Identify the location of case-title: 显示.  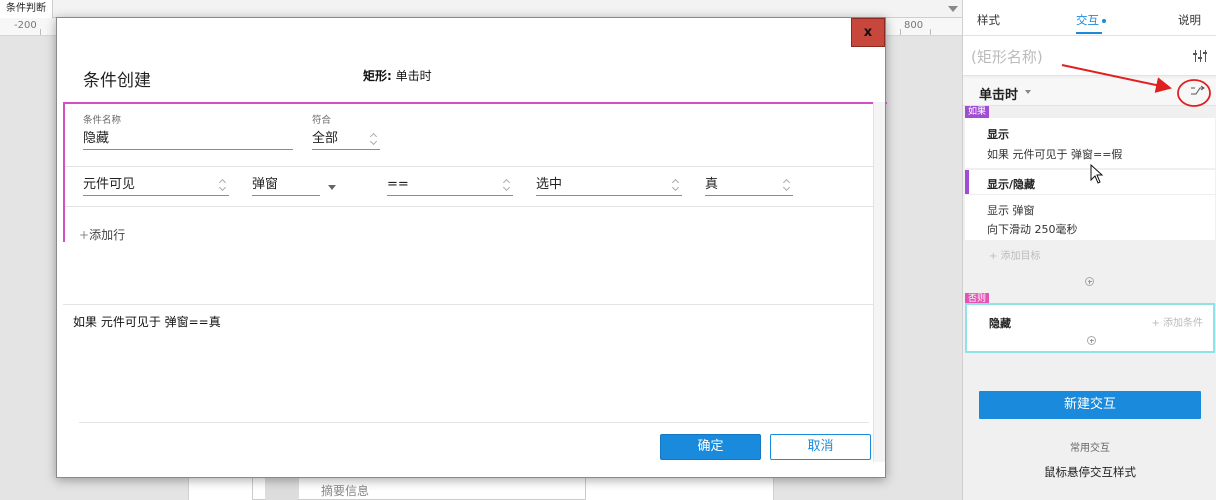
(998, 134).